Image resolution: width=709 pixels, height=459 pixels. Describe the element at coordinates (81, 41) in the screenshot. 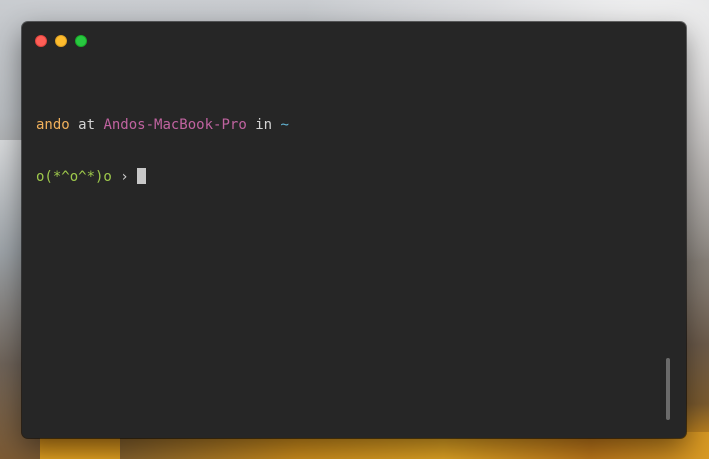

I see `maximize-window-button` at that location.